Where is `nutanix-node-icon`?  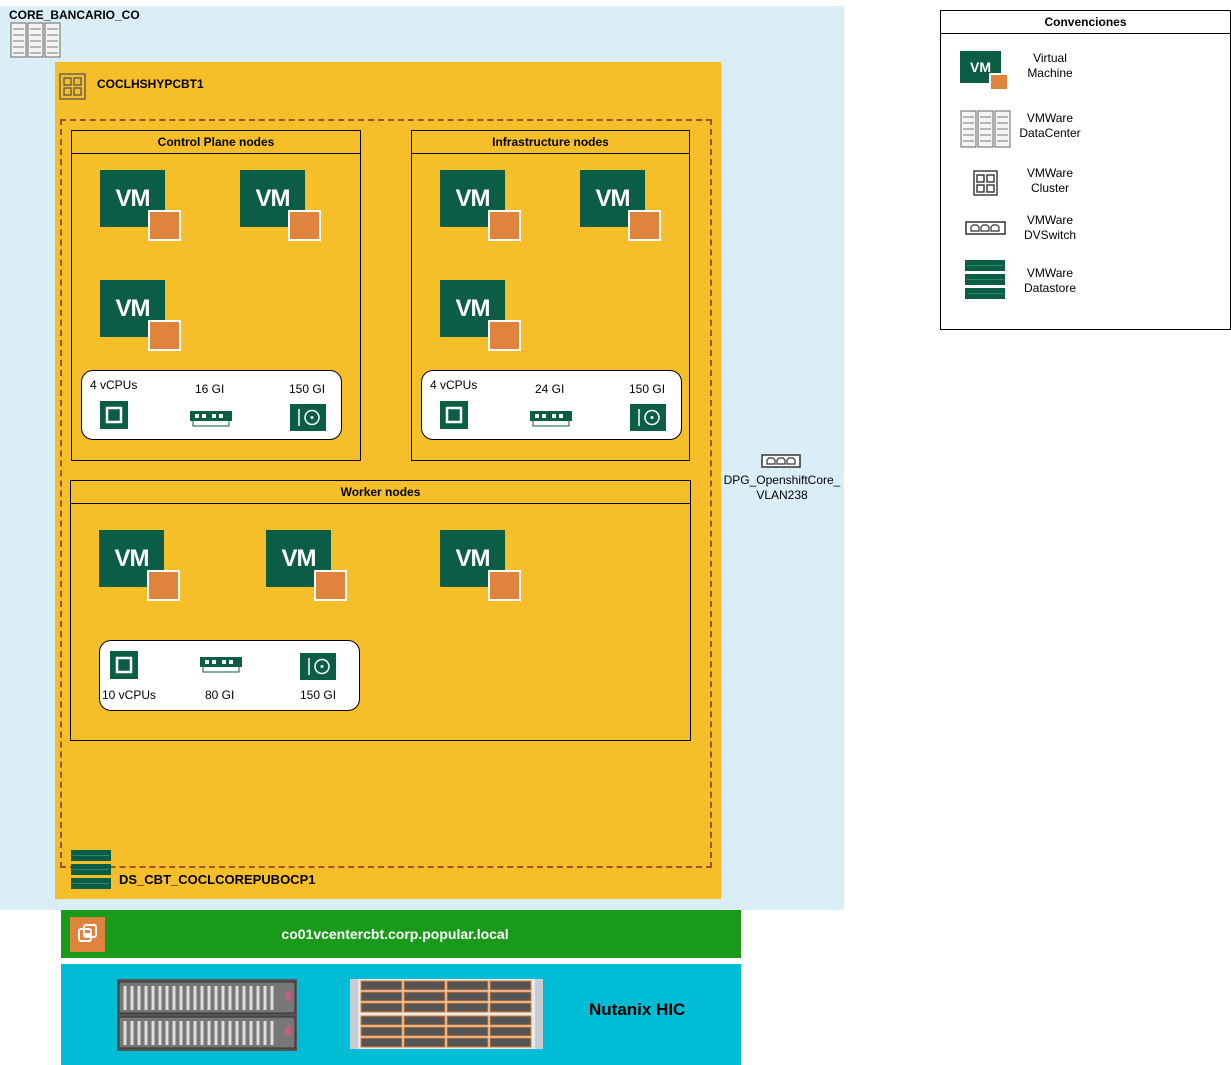 nutanix-node-icon is located at coordinates (446, 1014).